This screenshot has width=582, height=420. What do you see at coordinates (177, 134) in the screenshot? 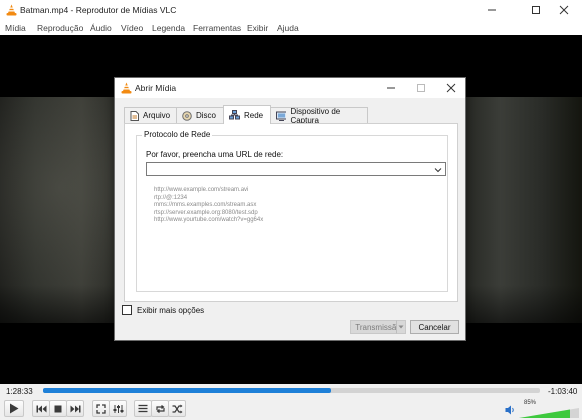
I see `group-title: Protocolo de Rede` at bounding box center [177, 134].